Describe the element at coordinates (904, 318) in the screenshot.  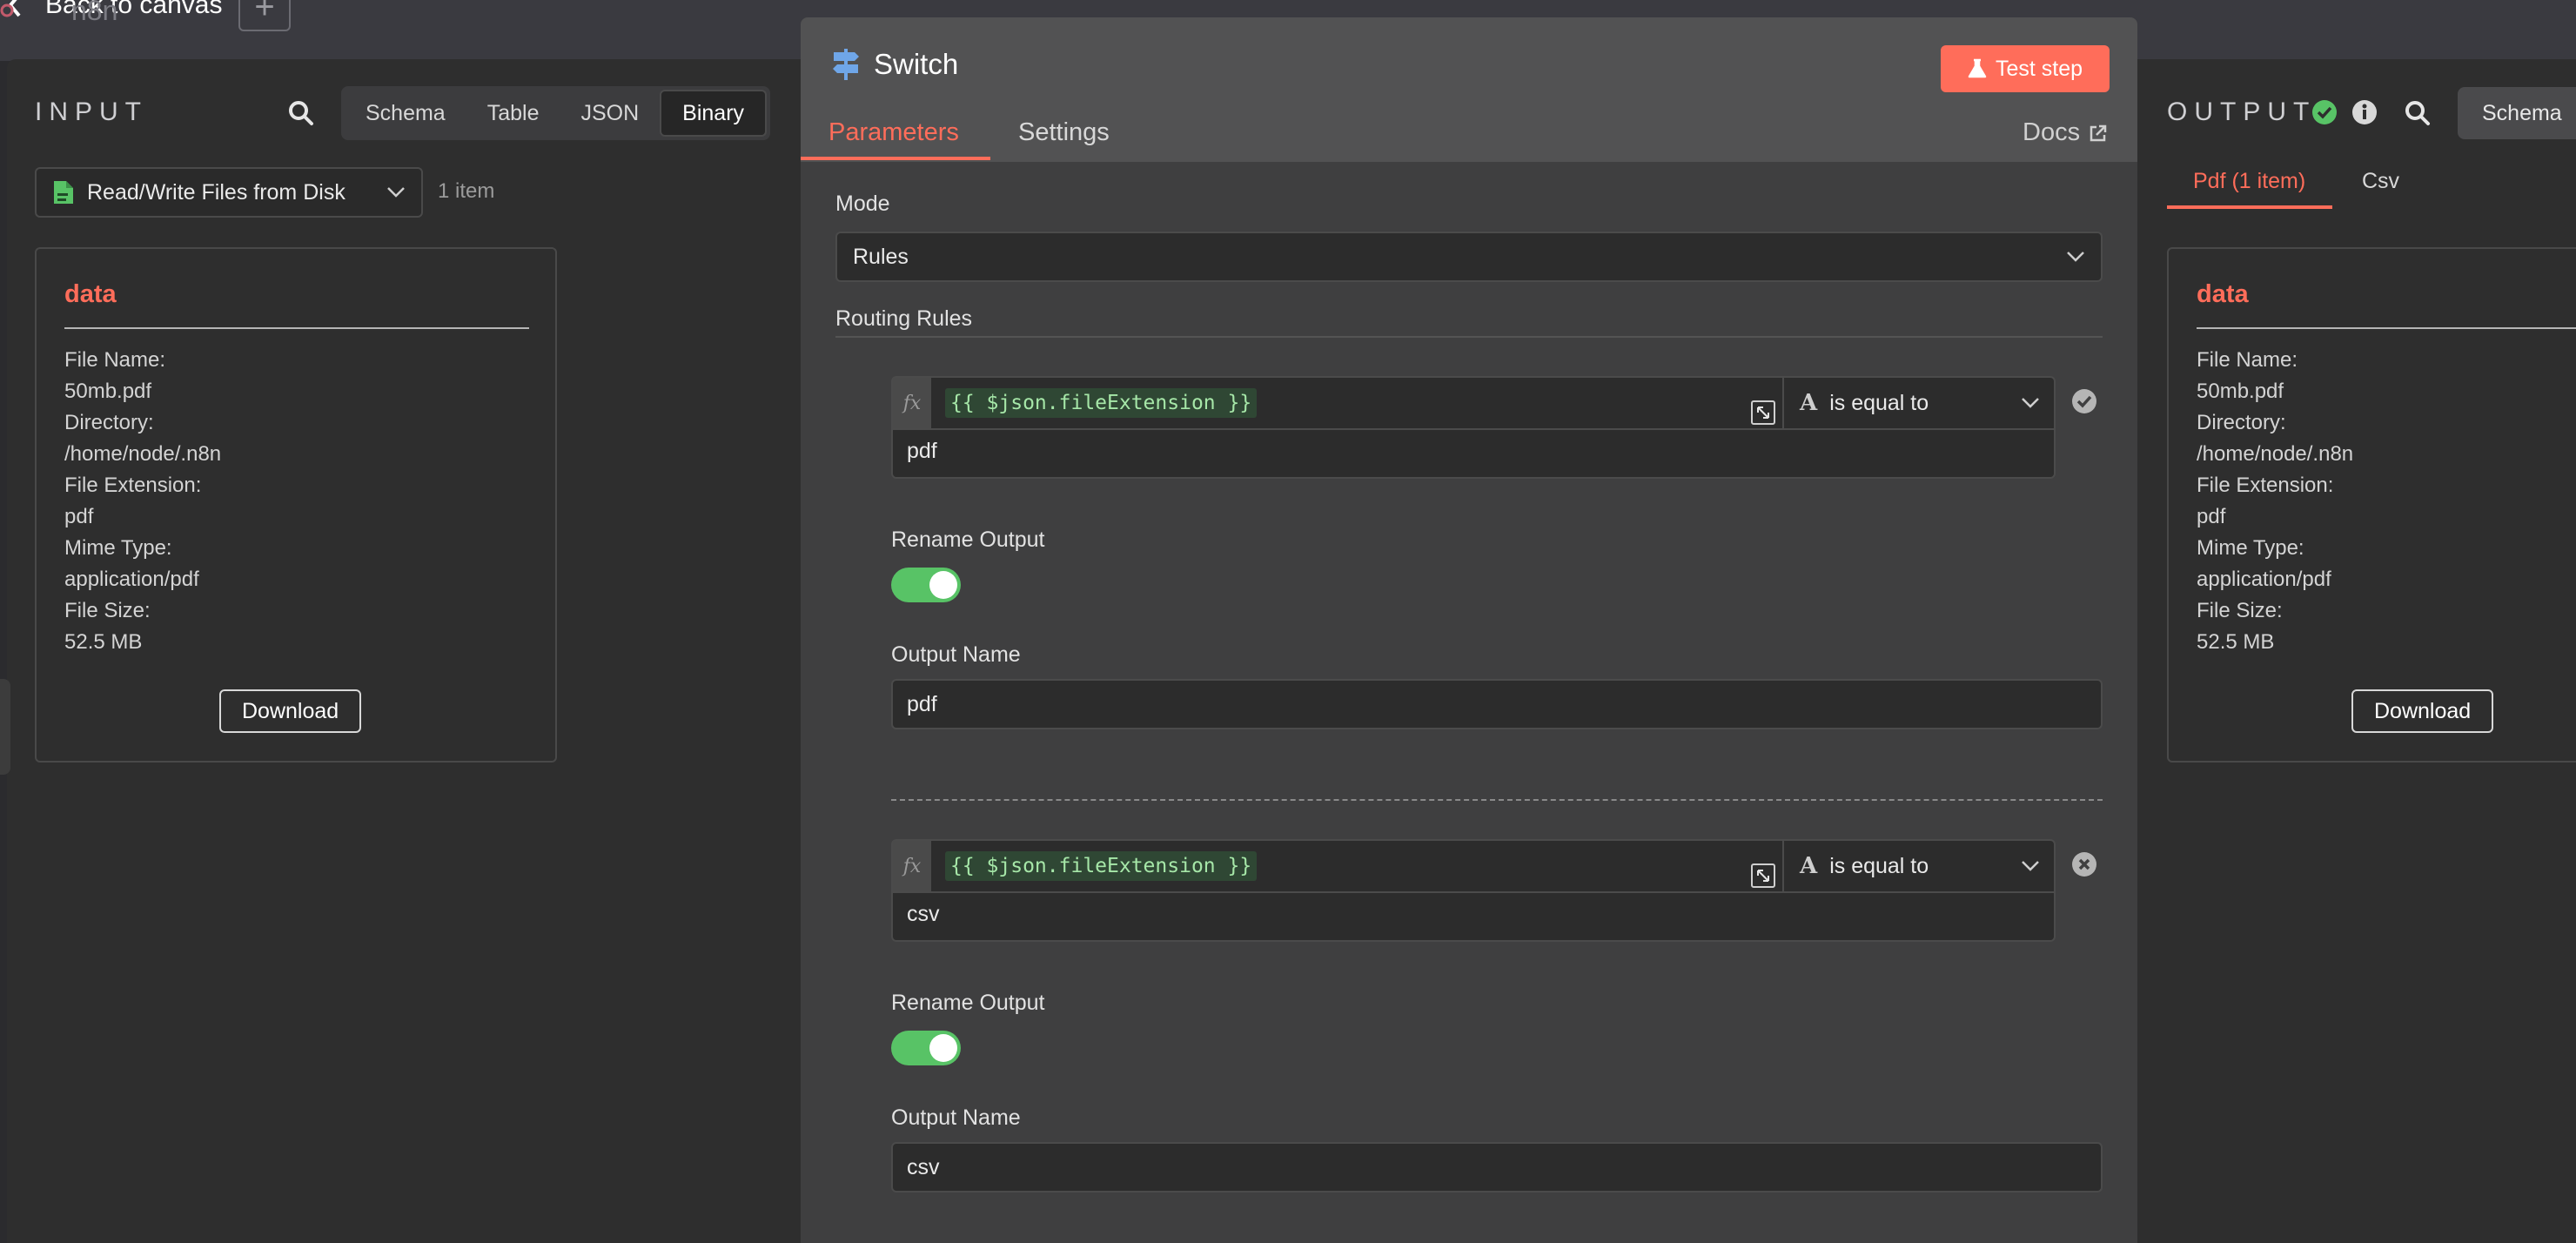
I see `routing-rules-label: Routing Rules` at that location.